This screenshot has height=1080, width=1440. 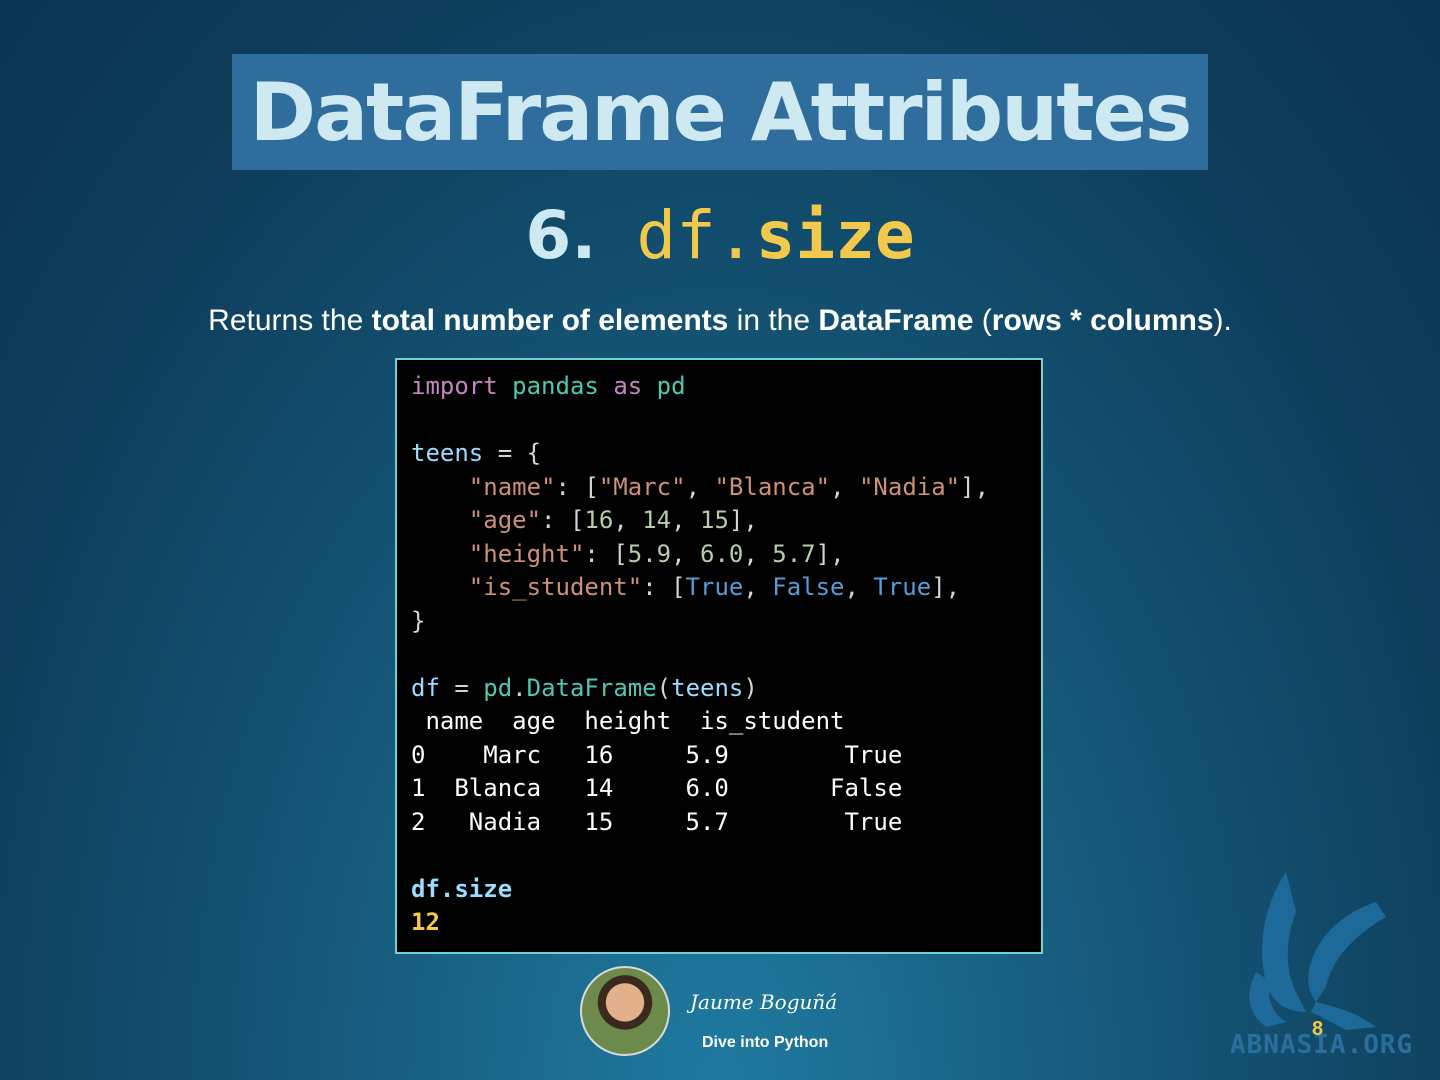 What do you see at coordinates (1102, 320) in the screenshot?
I see `desc-bold-3: rows * columns` at bounding box center [1102, 320].